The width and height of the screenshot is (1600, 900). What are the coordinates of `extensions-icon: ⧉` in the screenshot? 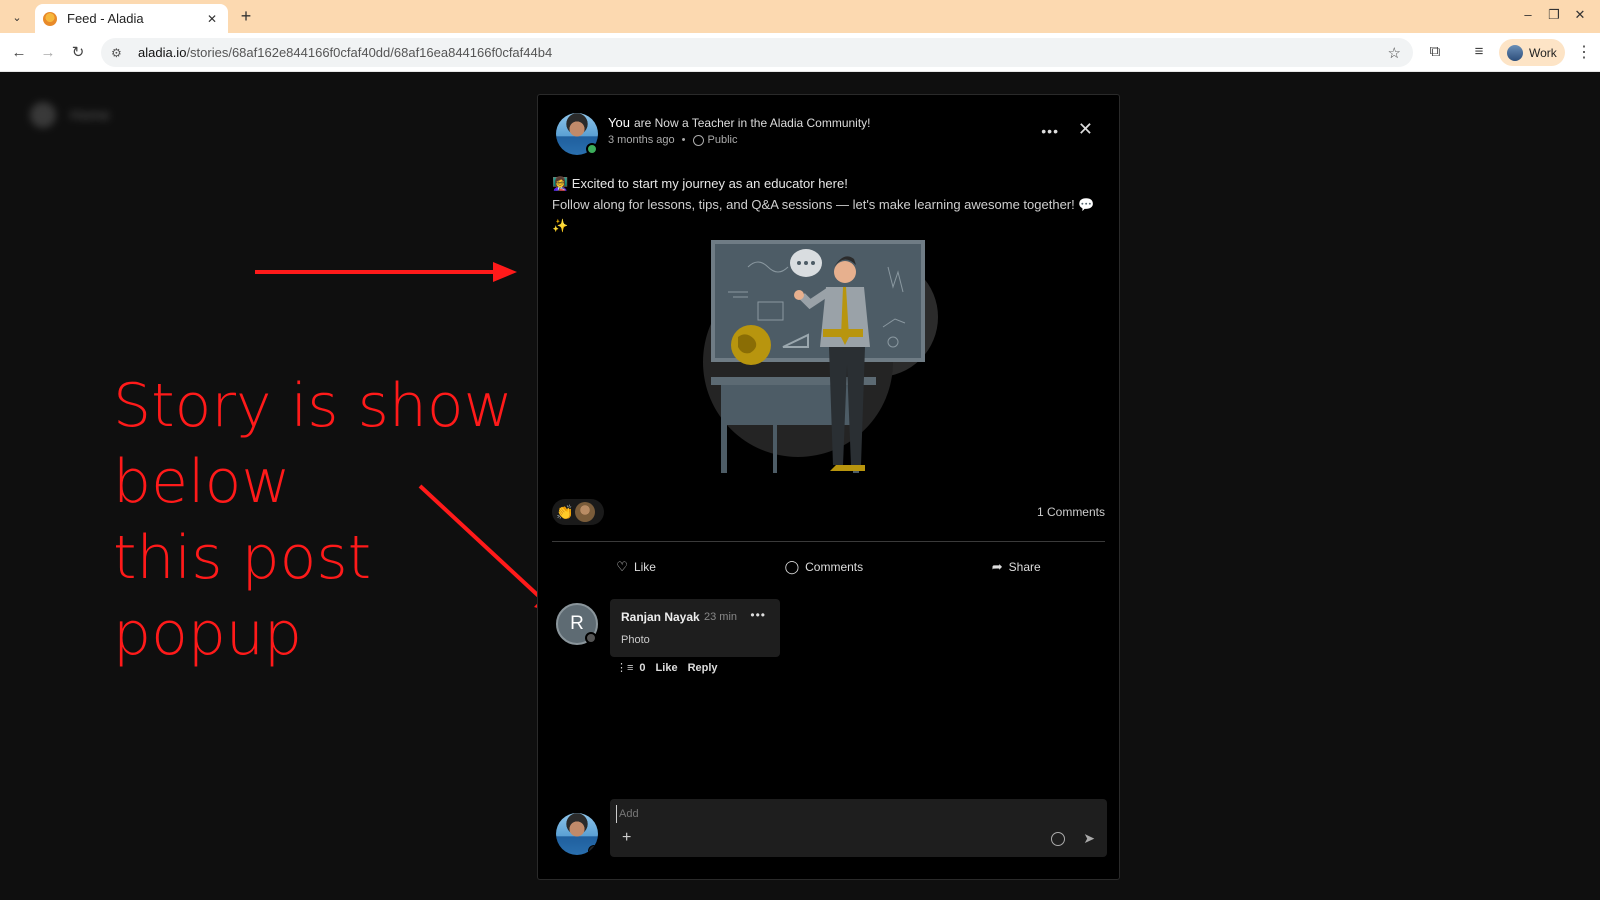 It's located at (1435, 51).